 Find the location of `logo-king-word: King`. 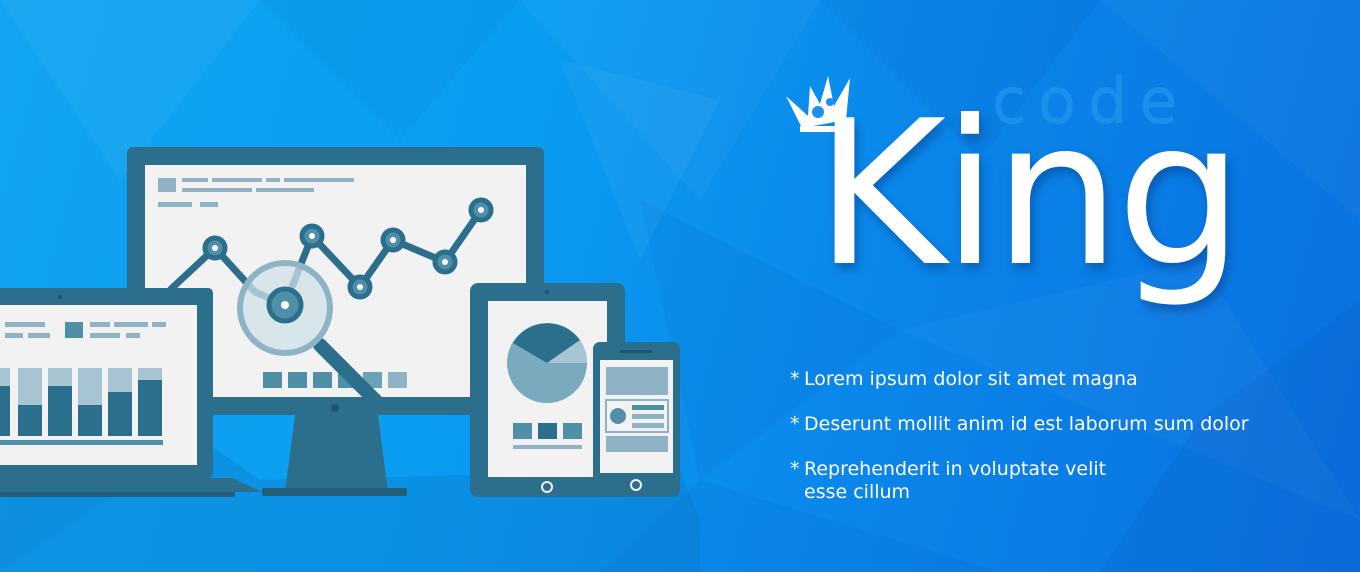

logo-king-word: King is located at coordinates (1029, 194).